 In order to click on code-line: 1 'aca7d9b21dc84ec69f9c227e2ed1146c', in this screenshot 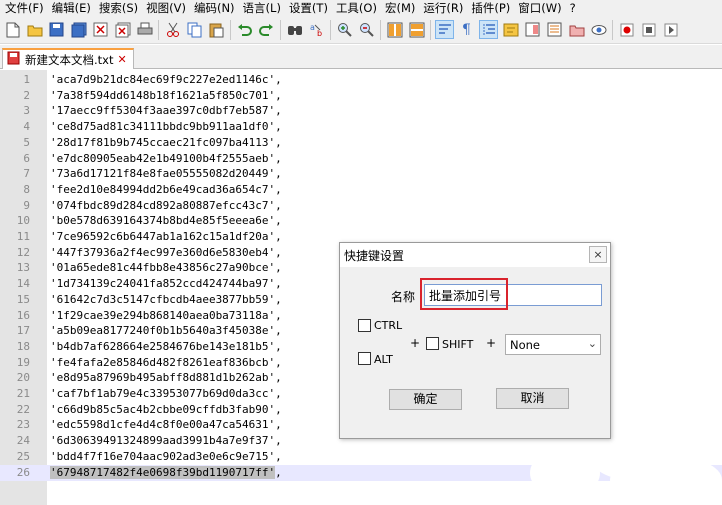, I will do `click(361, 80)`.